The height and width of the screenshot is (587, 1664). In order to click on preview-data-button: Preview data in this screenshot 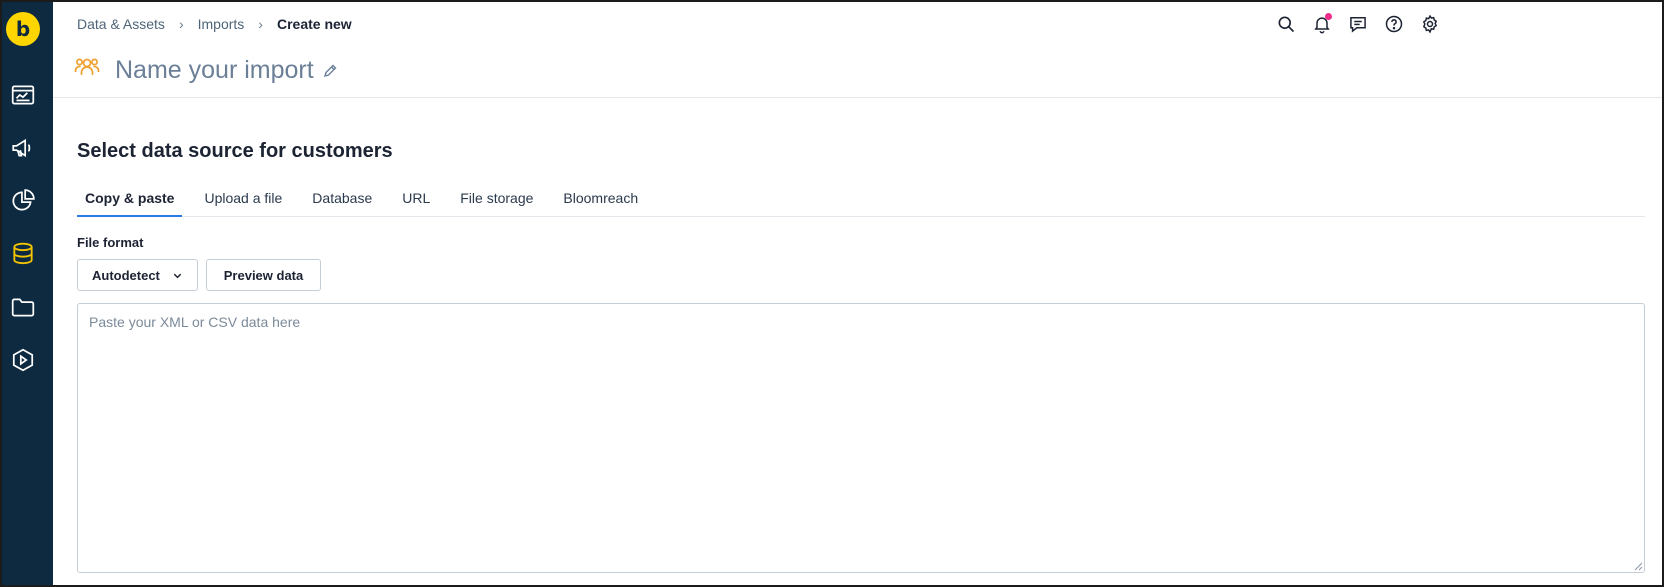, I will do `click(263, 275)`.